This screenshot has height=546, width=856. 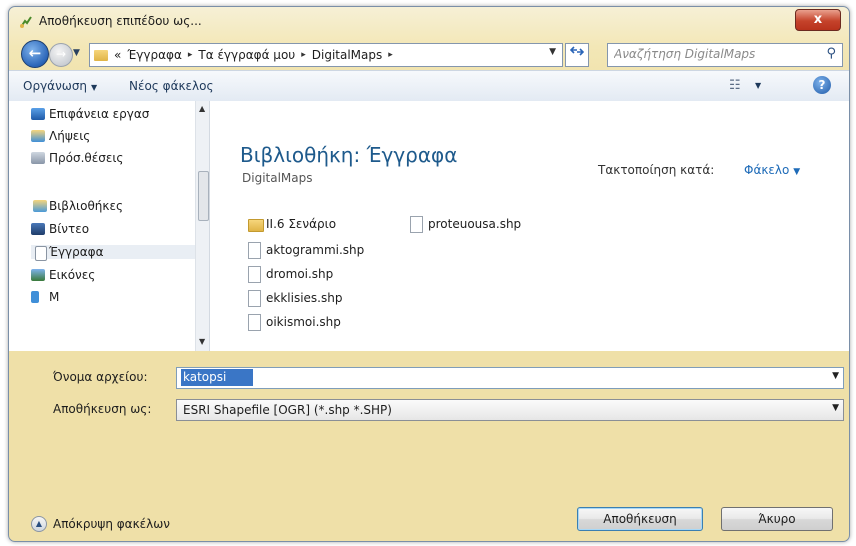 I want to click on arrange-by-value: Φάκελο, so click(x=767, y=170).